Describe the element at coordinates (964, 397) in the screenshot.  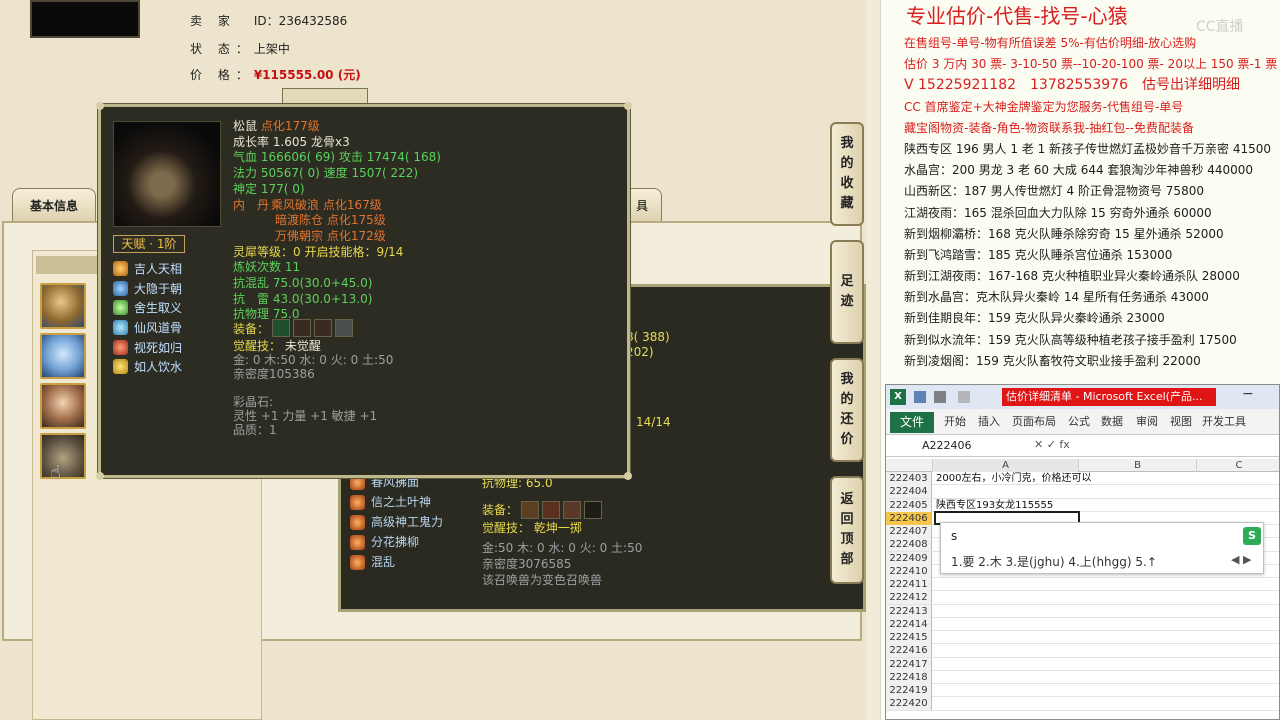
I see `redo-icon` at that location.